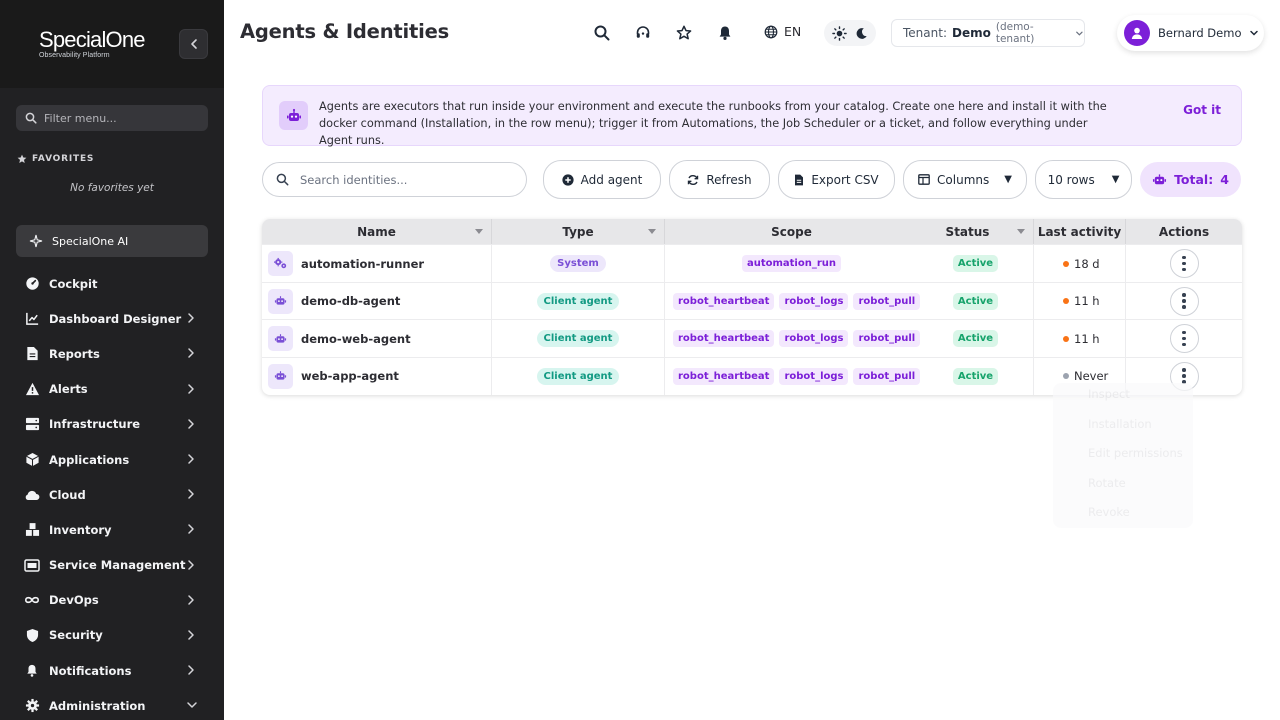 The width and height of the screenshot is (1280, 720). What do you see at coordinates (112, 704) in the screenshot?
I see `sidebar-item-administration: Administration` at bounding box center [112, 704].